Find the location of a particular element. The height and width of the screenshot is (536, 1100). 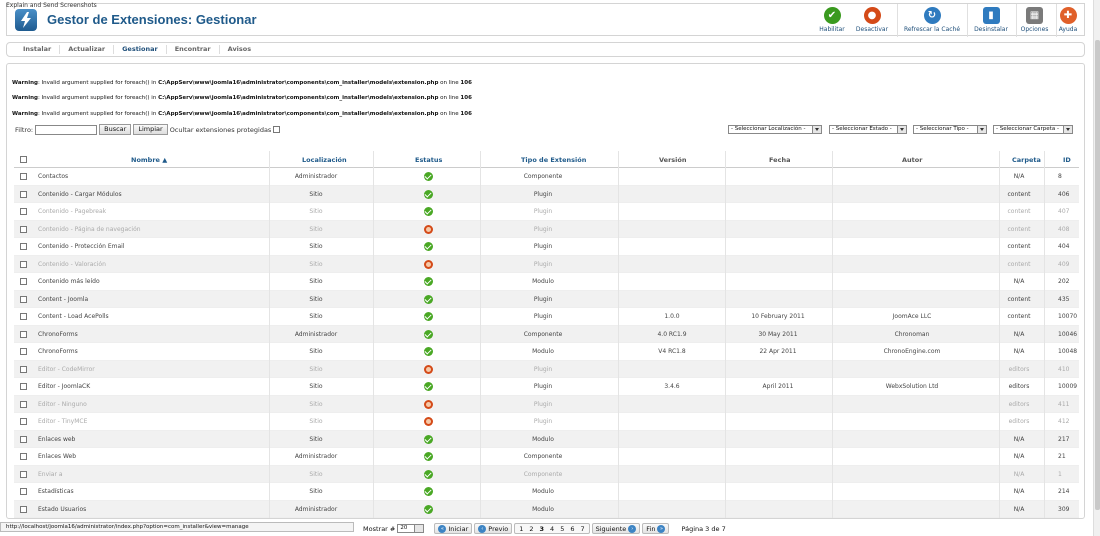

col-location-header: Localización is located at coordinates (324, 160).